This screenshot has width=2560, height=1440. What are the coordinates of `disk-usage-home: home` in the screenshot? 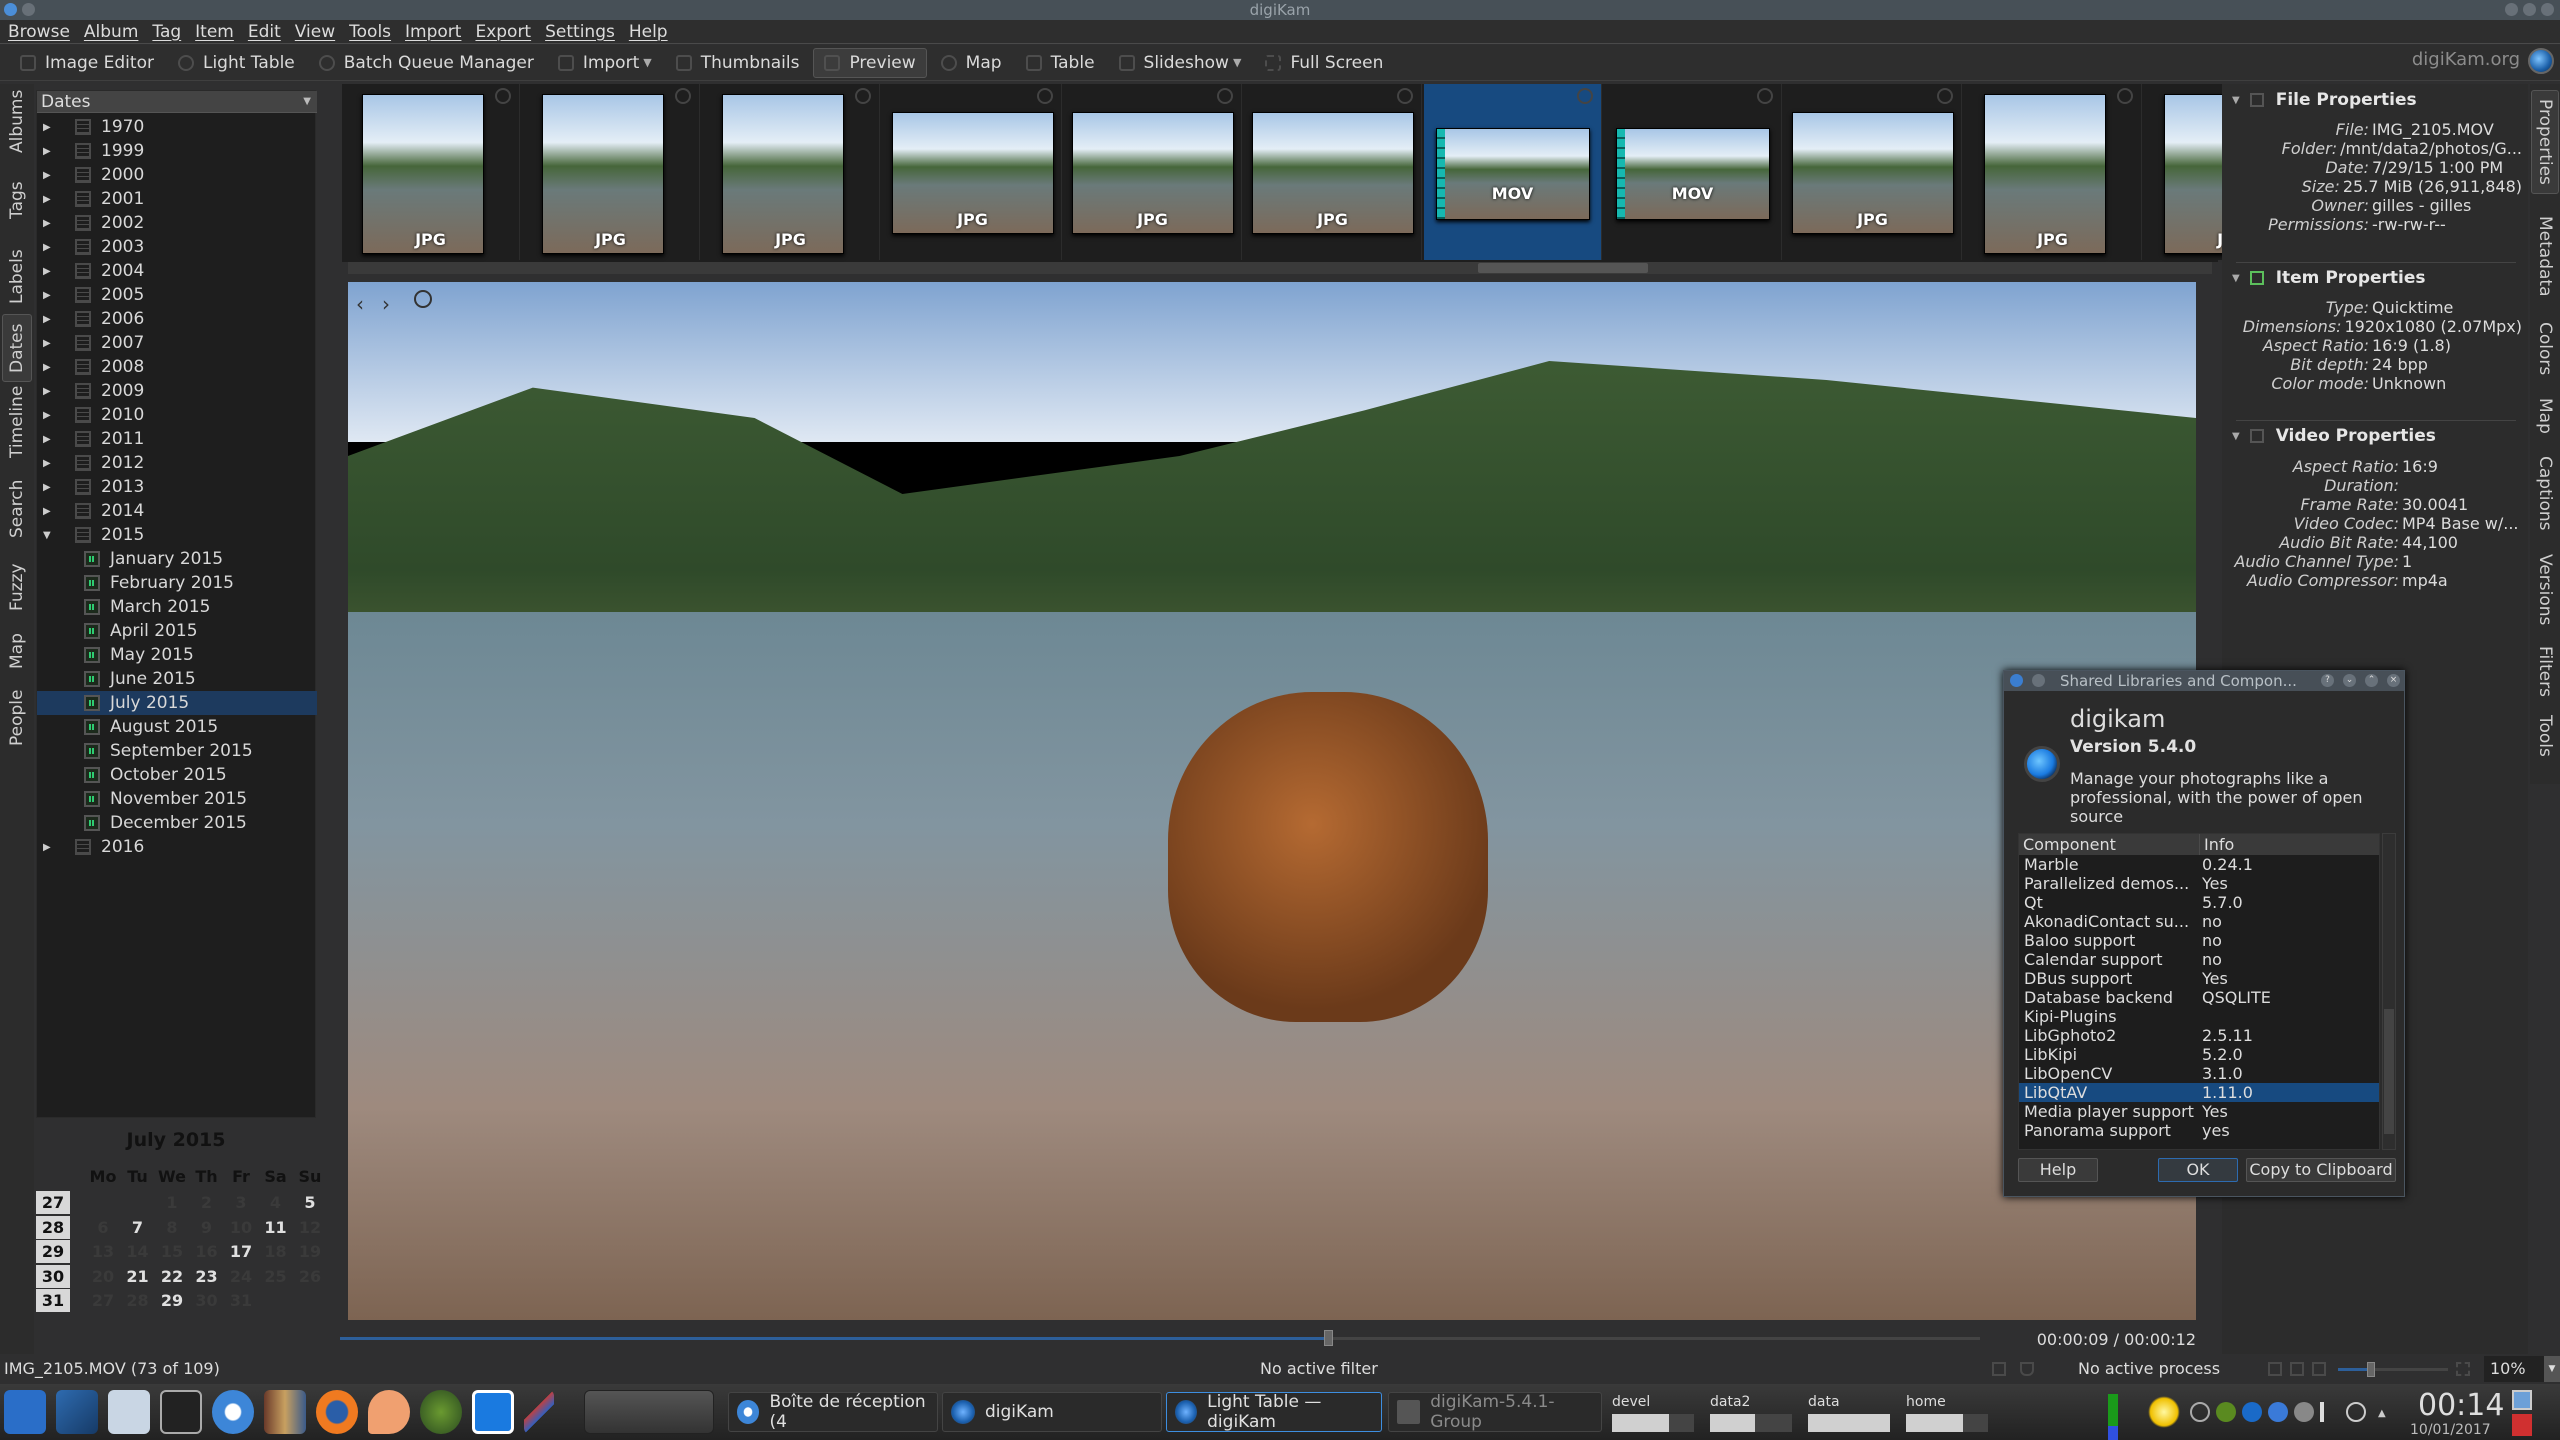 It's located at (1947, 1413).